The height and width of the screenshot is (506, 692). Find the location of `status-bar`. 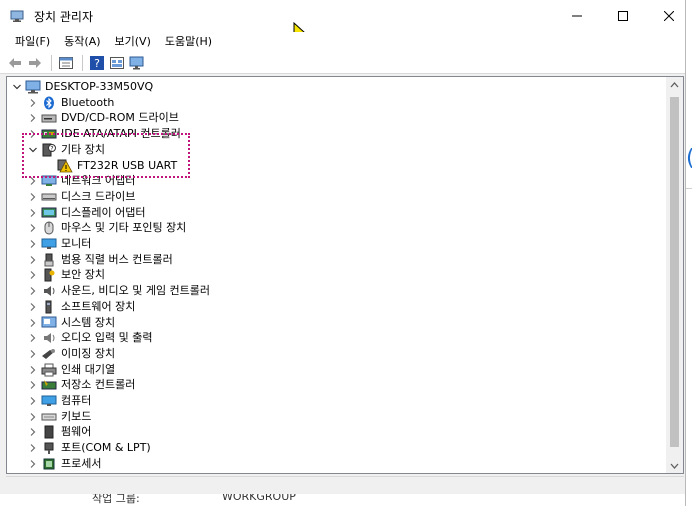

status-bar is located at coordinates (345, 485).